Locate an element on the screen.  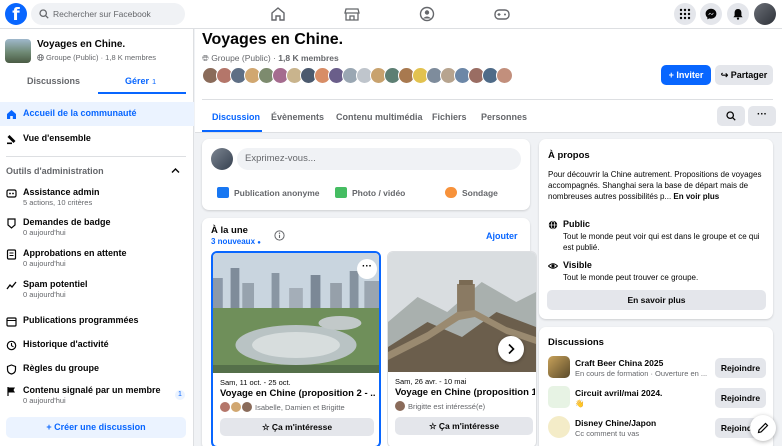
tab-discussion: Discussion is located at coordinates (236, 117).